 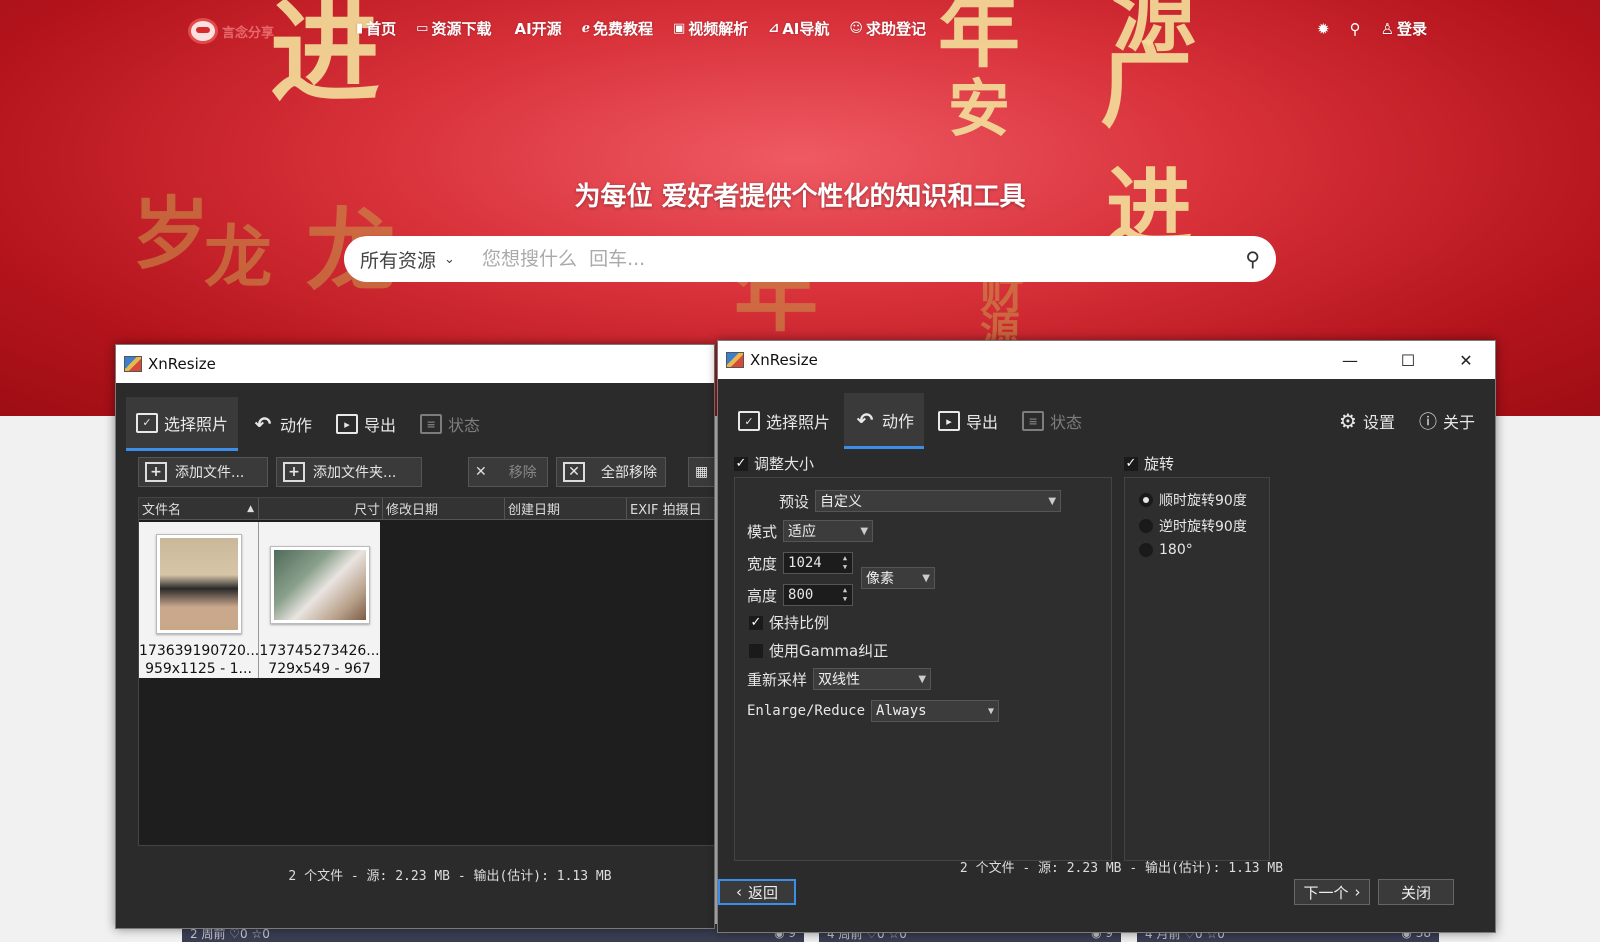 What do you see at coordinates (710, 28) in the screenshot?
I see `nav-item-video: ▣ 视频解析` at bounding box center [710, 28].